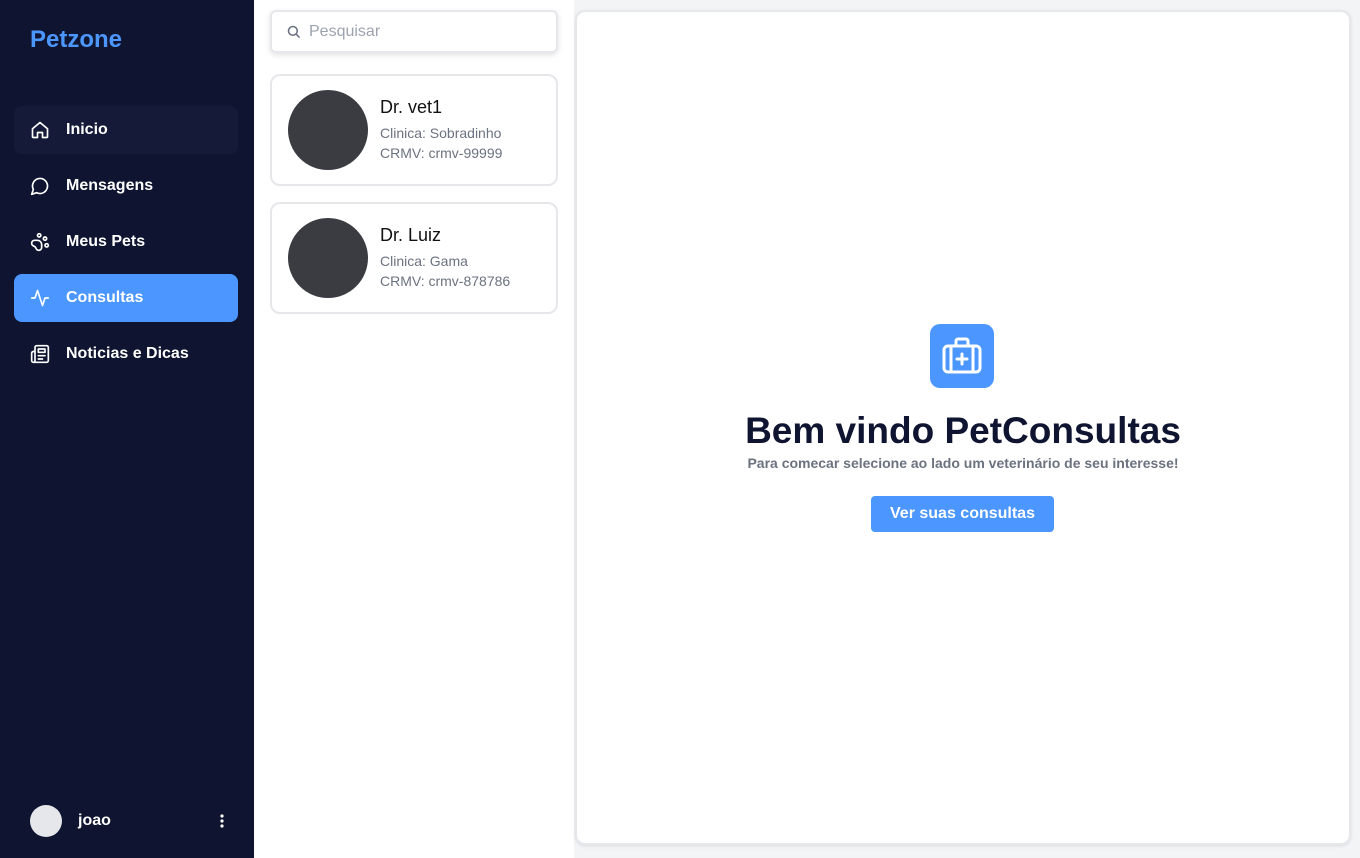 The width and height of the screenshot is (1360, 858). What do you see at coordinates (222, 821) in the screenshot?
I see `kebab-menu-icon` at bounding box center [222, 821].